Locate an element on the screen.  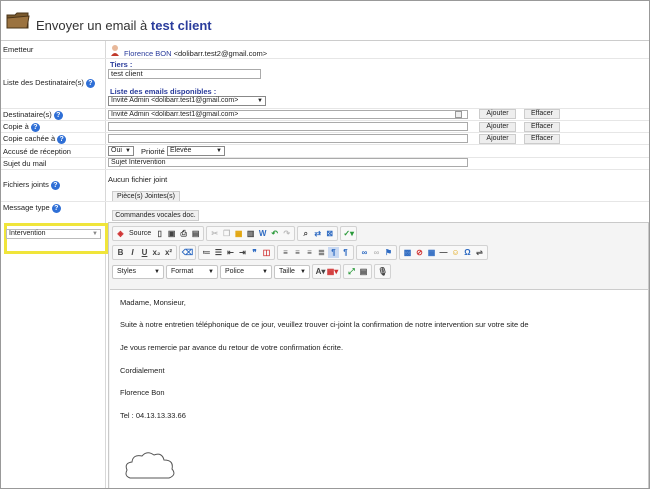
justify-icon: ≣ is located at coordinates (321, 252).